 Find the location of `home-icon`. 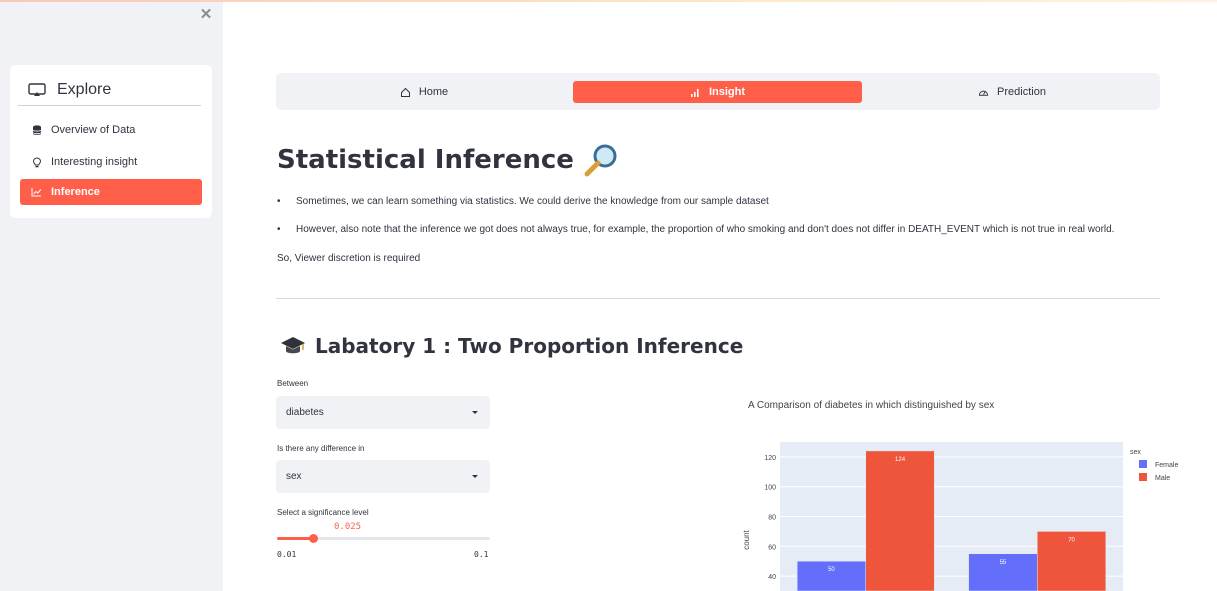

home-icon is located at coordinates (405, 92).